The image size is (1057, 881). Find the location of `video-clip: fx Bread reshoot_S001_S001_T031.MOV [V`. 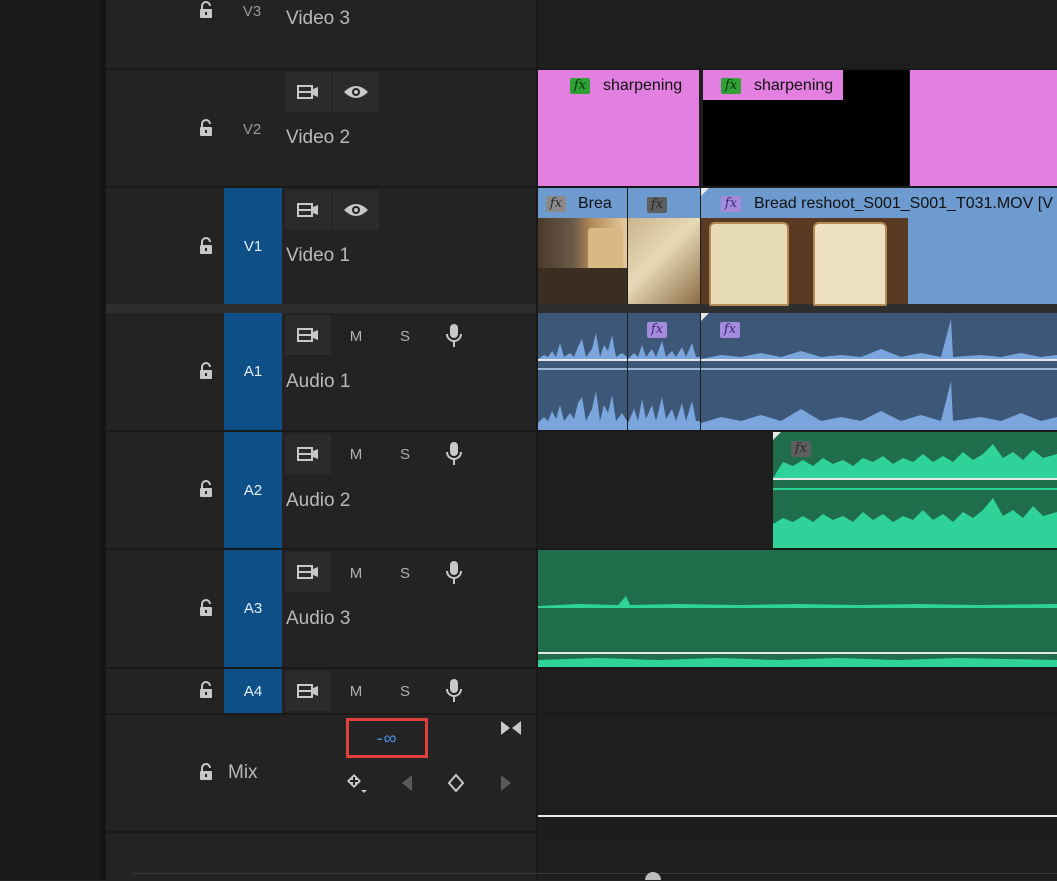

video-clip: fx Bread reshoot_S001_S001_T031.MOV [V is located at coordinates (879, 247).